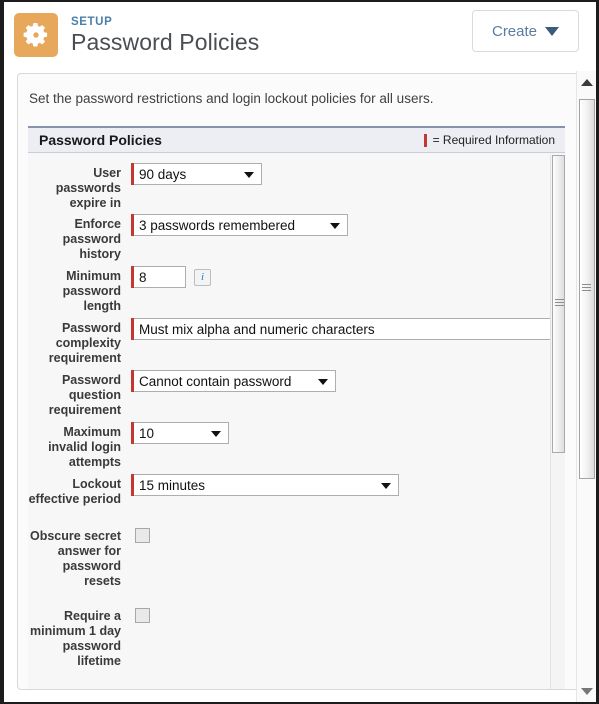 Image resolution: width=599 pixels, height=704 pixels. I want to click on page-header: SETUP Password Policies Create, so click(300, 35).